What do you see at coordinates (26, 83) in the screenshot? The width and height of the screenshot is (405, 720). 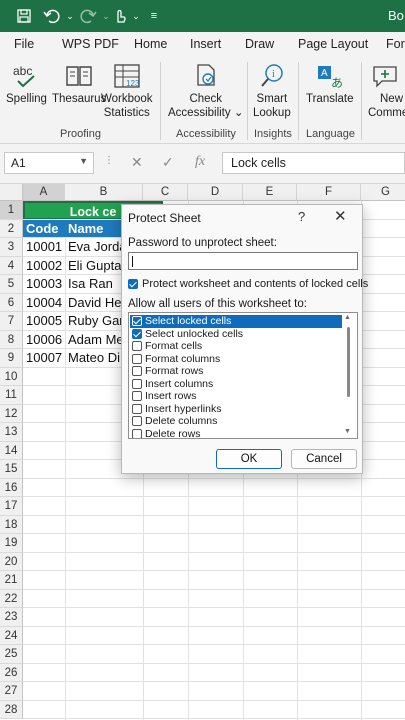 I see `spelling-button: abc Spelling` at bounding box center [26, 83].